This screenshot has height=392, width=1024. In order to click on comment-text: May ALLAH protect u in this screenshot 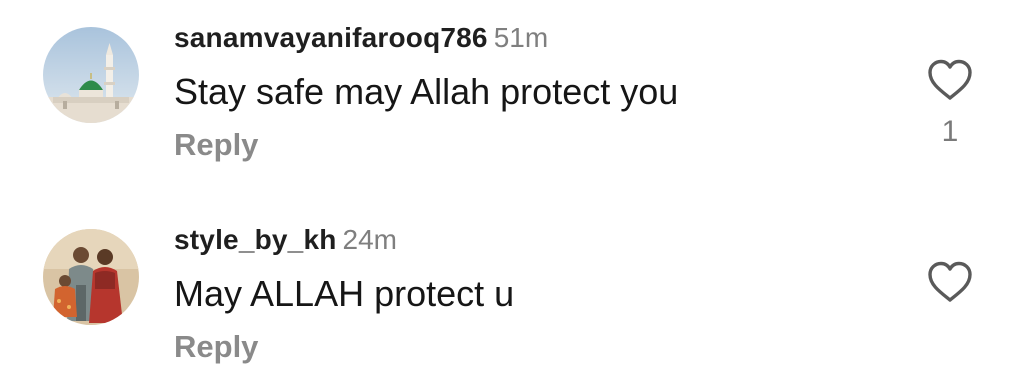, I will do `click(344, 293)`.